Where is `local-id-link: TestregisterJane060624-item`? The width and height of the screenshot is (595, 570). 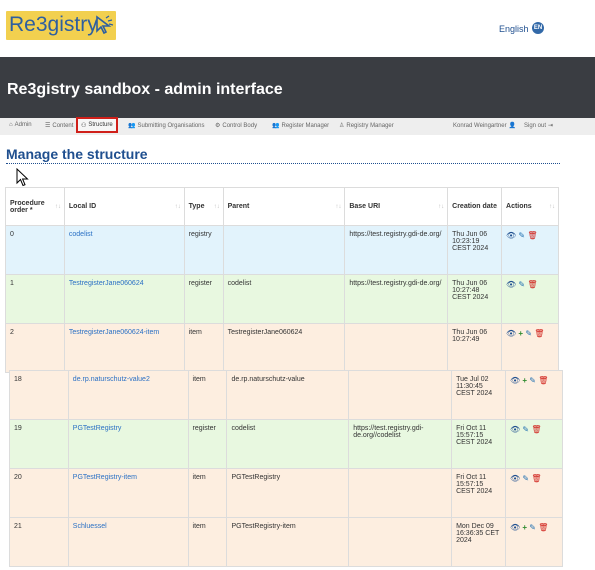
local-id-link: TestregisterJane060624-item is located at coordinates (114, 332).